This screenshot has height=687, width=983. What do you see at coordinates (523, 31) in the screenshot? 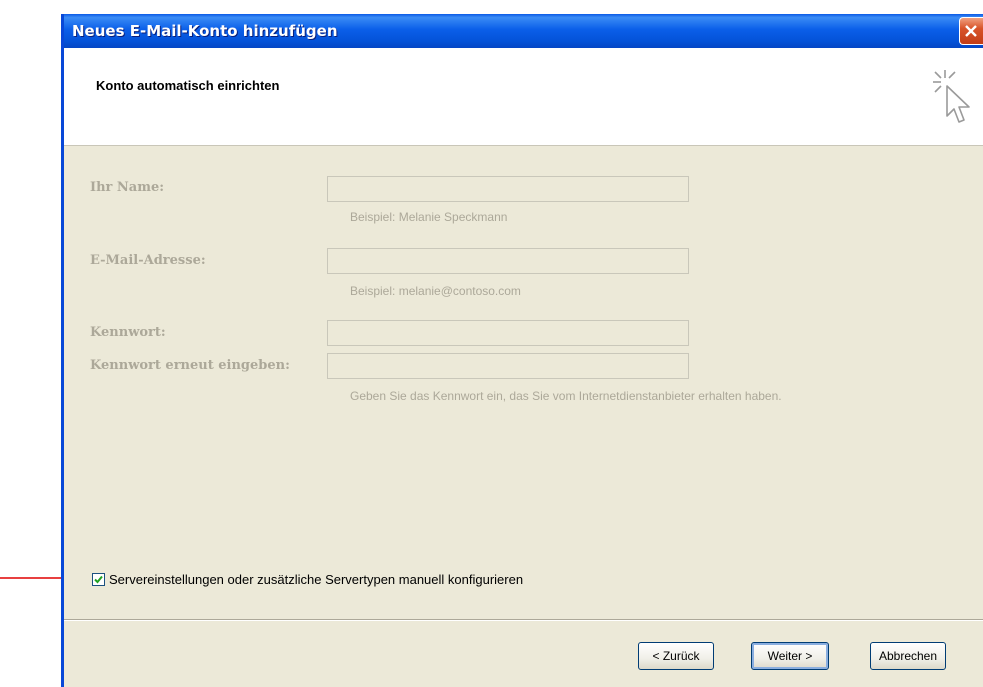
I see `title-bar: Neues E-Mail-Konto hinzufügen` at bounding box center [523, 31].